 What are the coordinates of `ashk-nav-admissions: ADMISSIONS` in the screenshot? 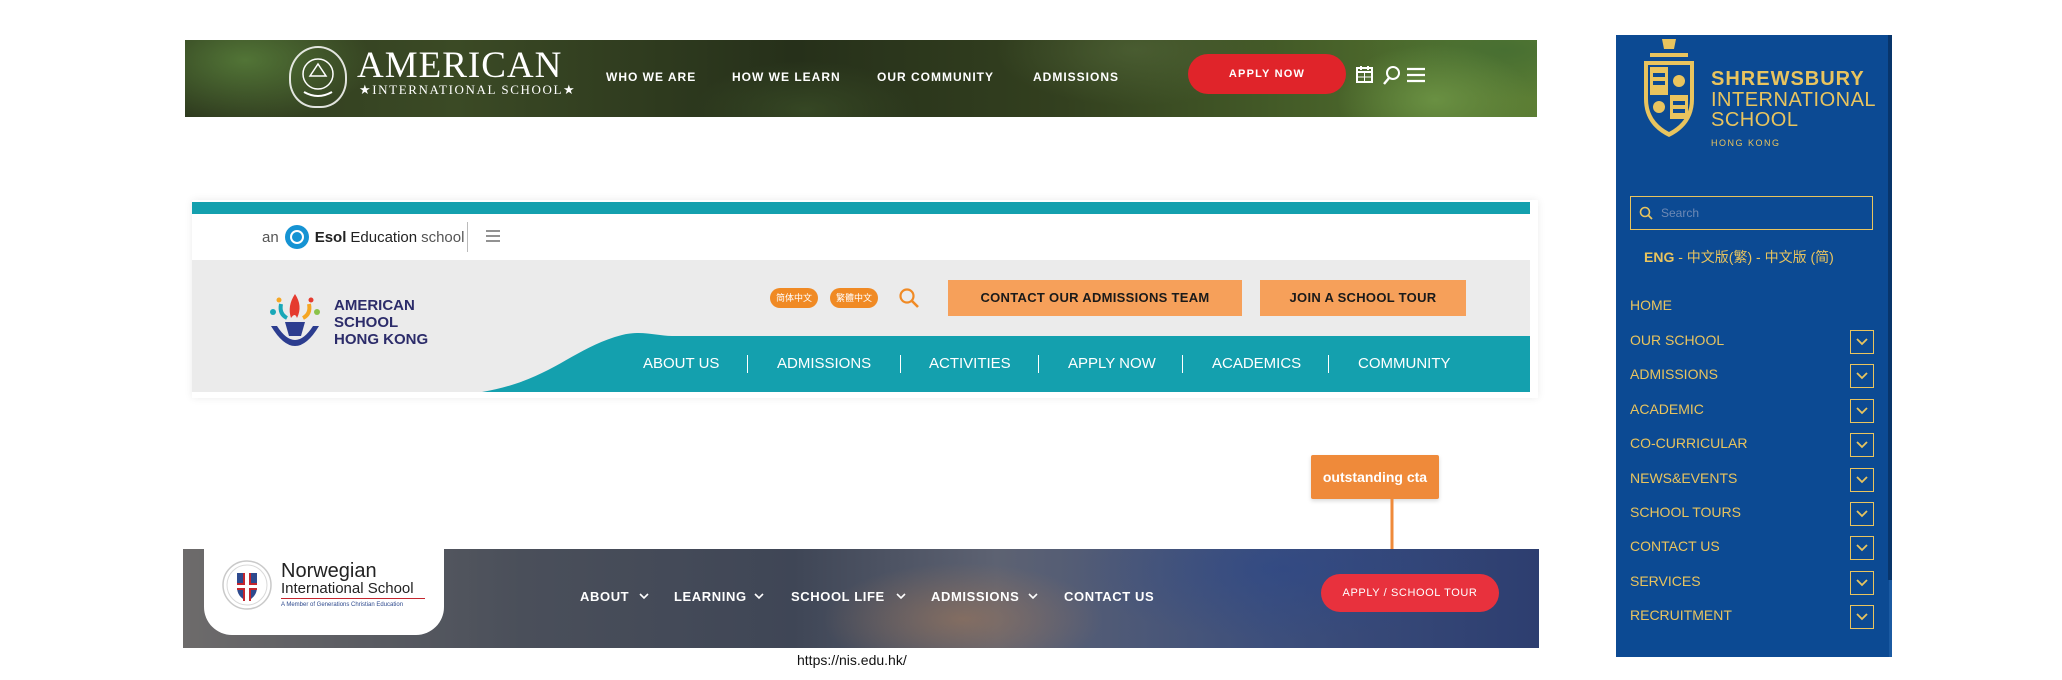 It's located at (824, 364).